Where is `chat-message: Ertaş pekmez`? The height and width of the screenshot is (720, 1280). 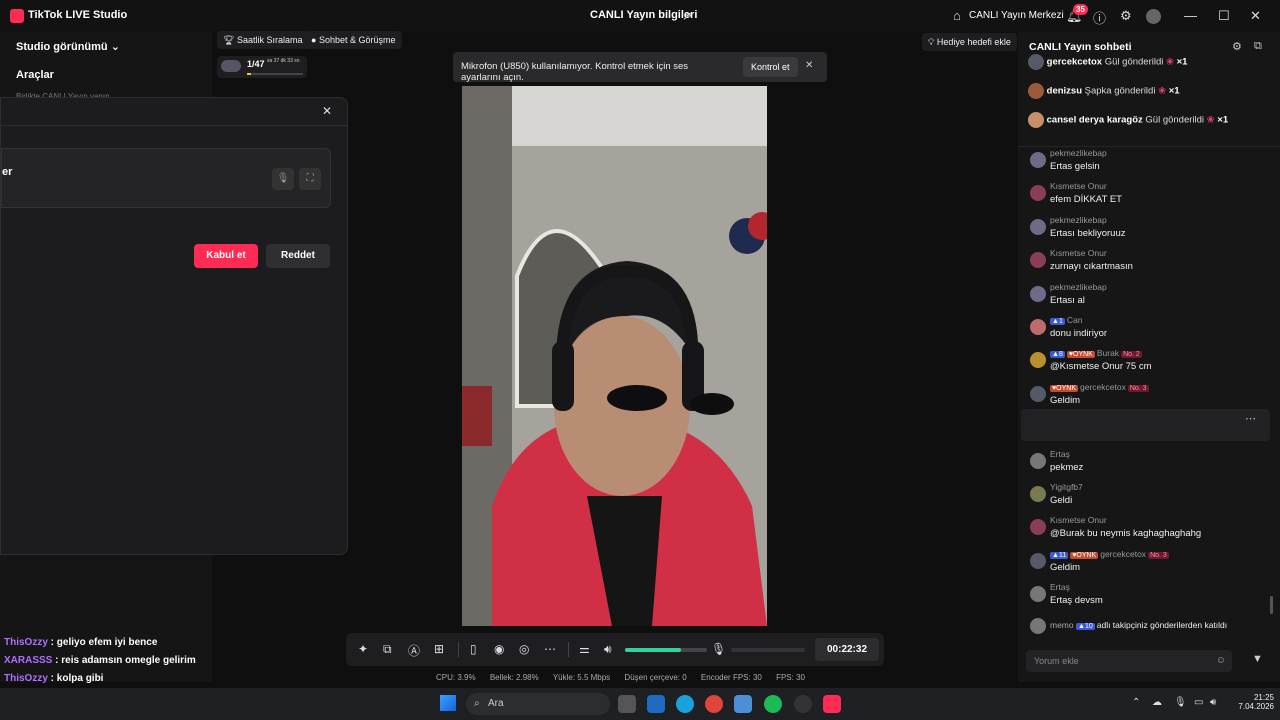 chat-message: Ertaş pekmez is located at coordinates (1152, 464).